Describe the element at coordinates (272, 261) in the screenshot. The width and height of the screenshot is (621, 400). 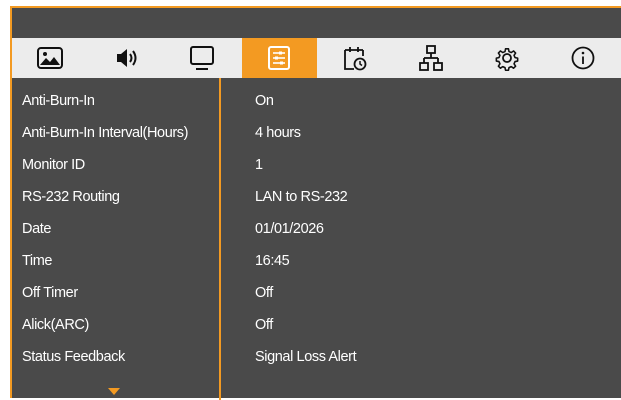
I see `setting-value: 16:45` at that location.